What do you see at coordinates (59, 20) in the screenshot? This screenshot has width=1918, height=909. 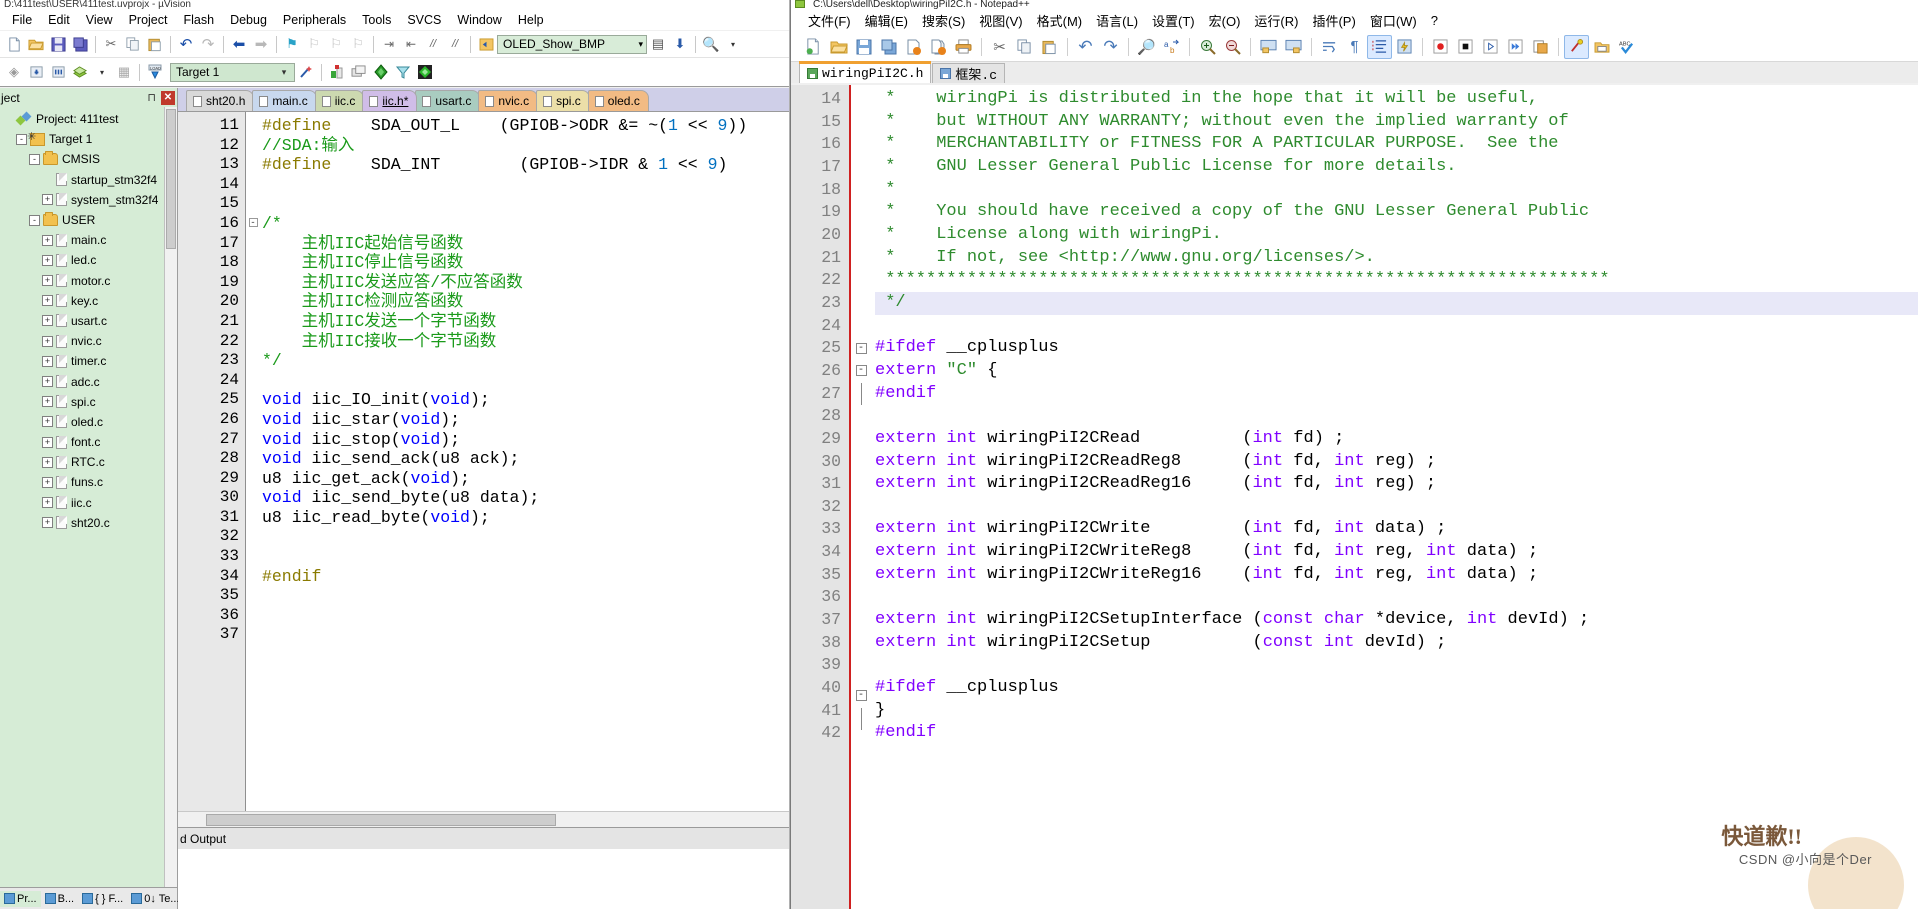 I see `keil-menu-edit: Edit` at bounding box center [59, 20].